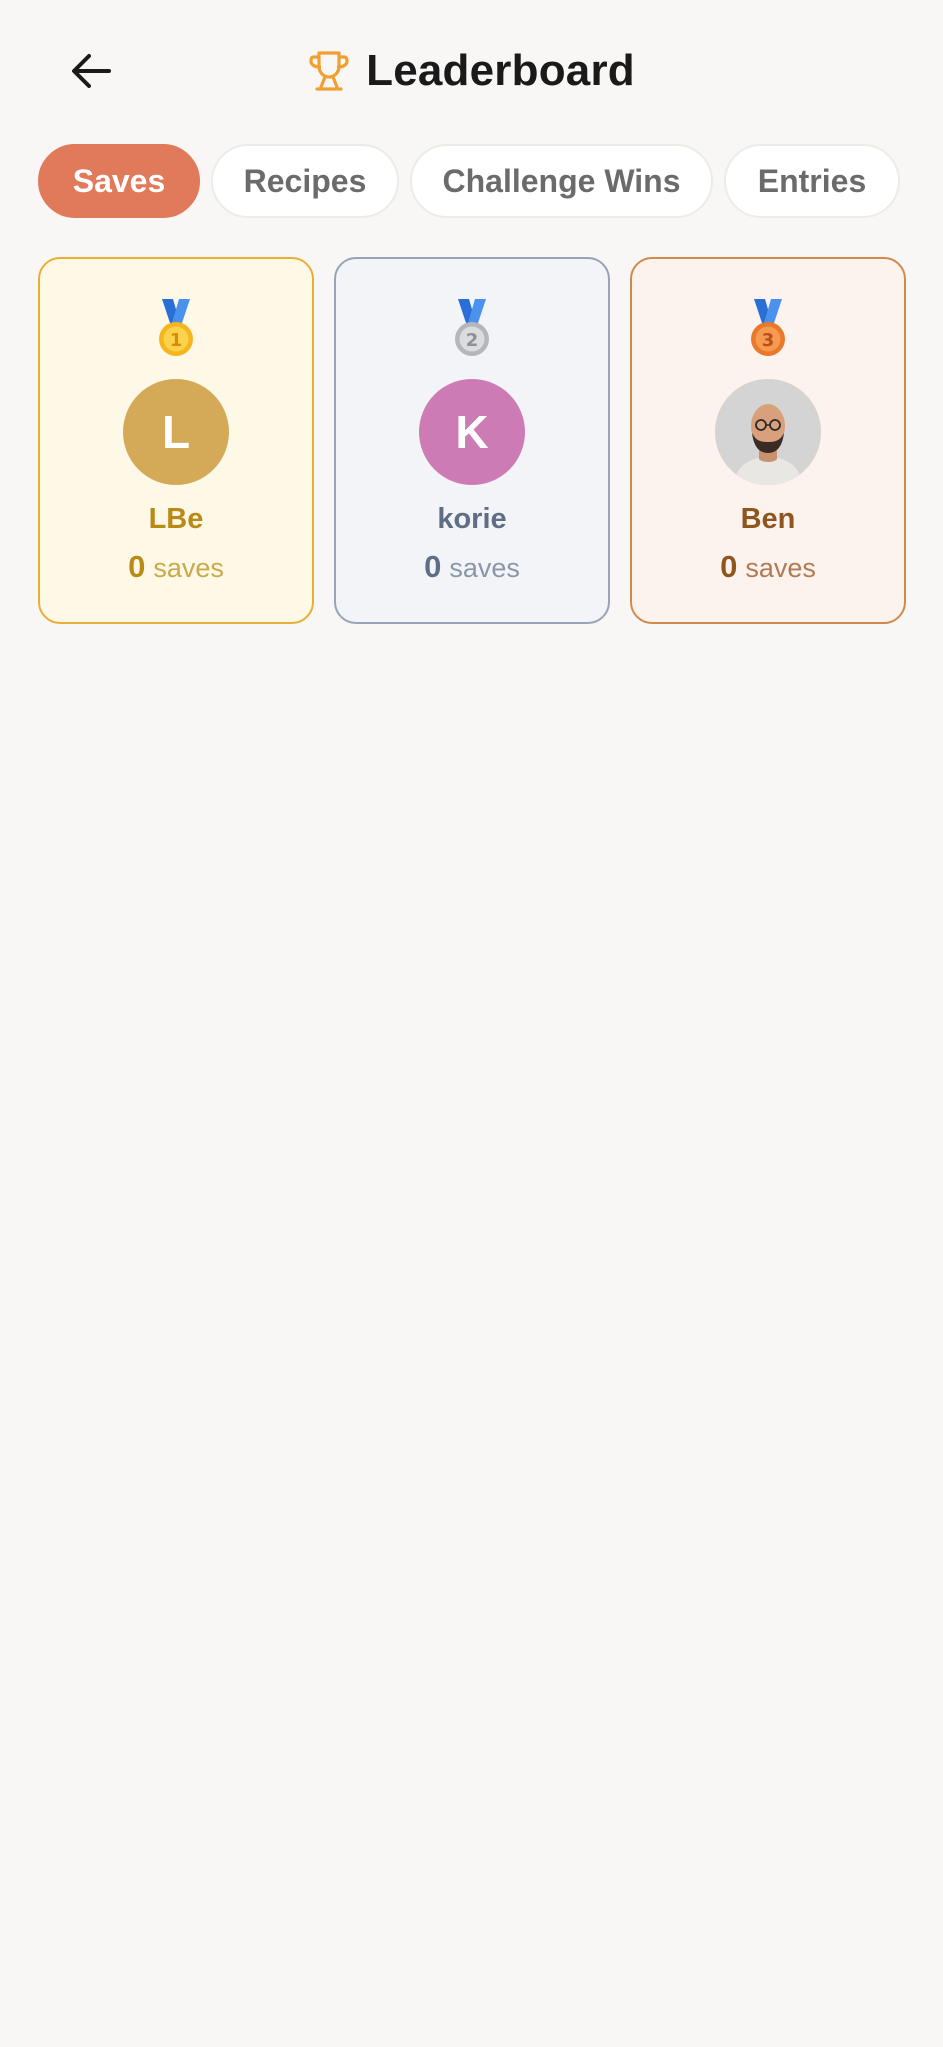 Image resolution: width=943 pixels, height=2047 pixels. What do you see at coordinates (500, 70) in the screenshot?
I see `page-title: Leaderboard` at bounding box center [500, 70].